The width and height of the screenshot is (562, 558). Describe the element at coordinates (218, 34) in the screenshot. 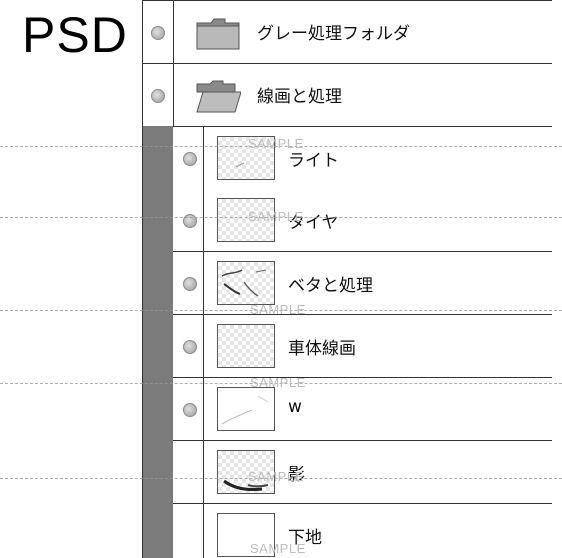

I see `folder-closed-icon` at that location.